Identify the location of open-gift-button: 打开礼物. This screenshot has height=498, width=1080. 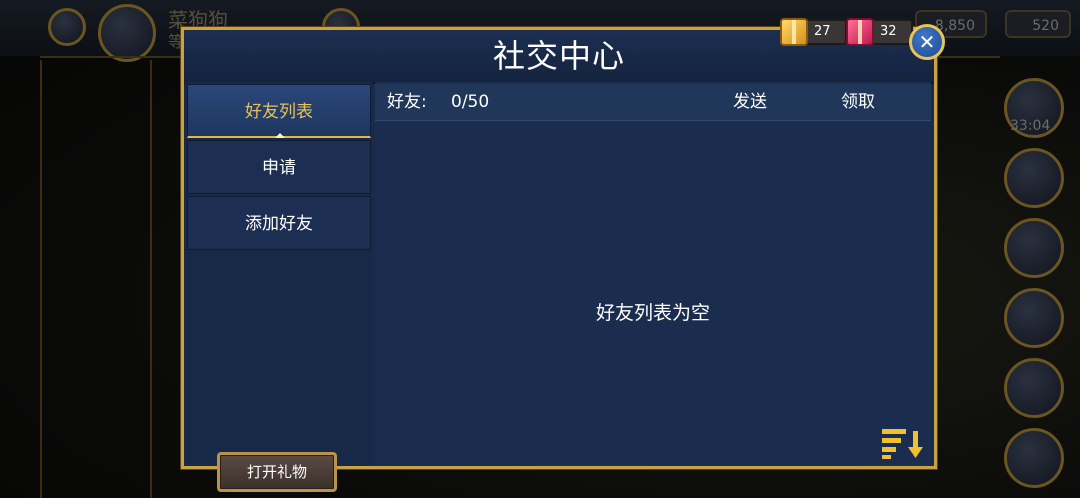
(277, 472).